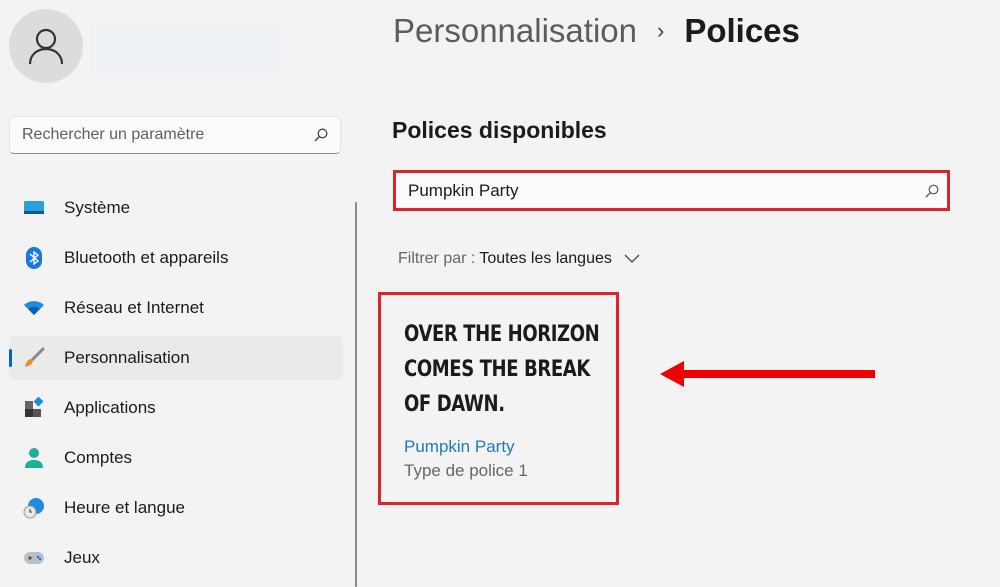 The image size is (1000, 587). What do you see at coordinates (34, 458) in the screenshot?
I see `person-icon` at bounding box center [34, 458].